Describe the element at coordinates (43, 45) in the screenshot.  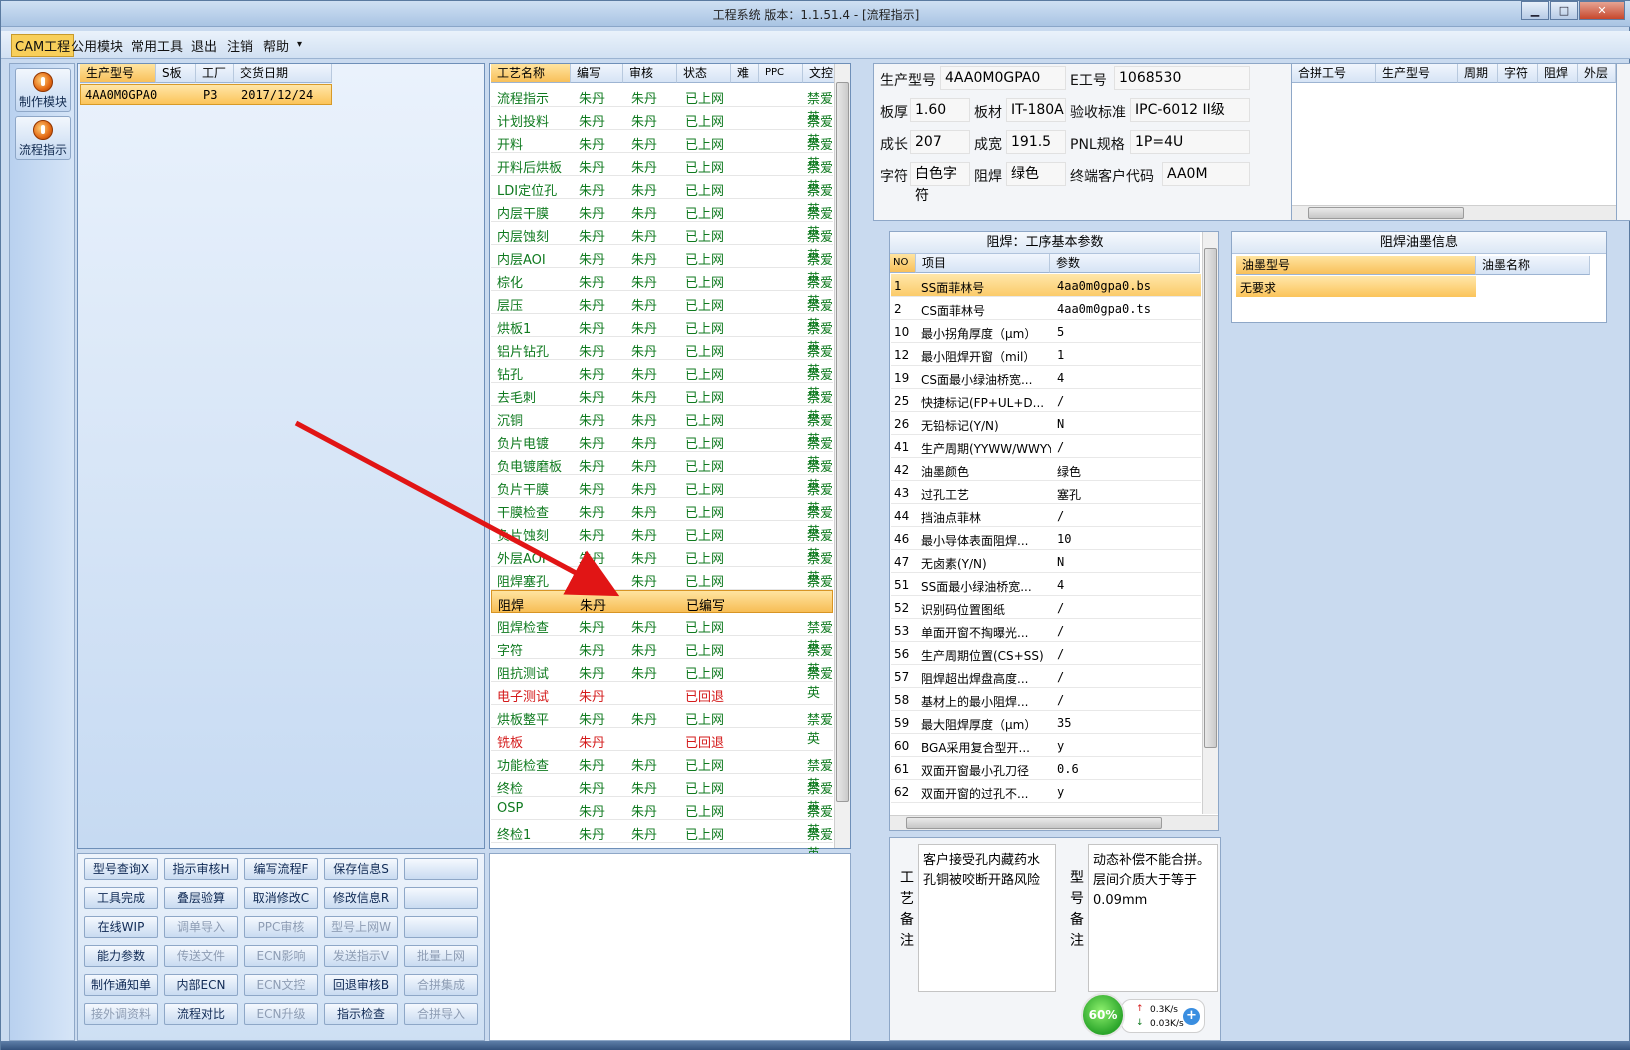
I see `menu-cam: CAM工程` at that location.